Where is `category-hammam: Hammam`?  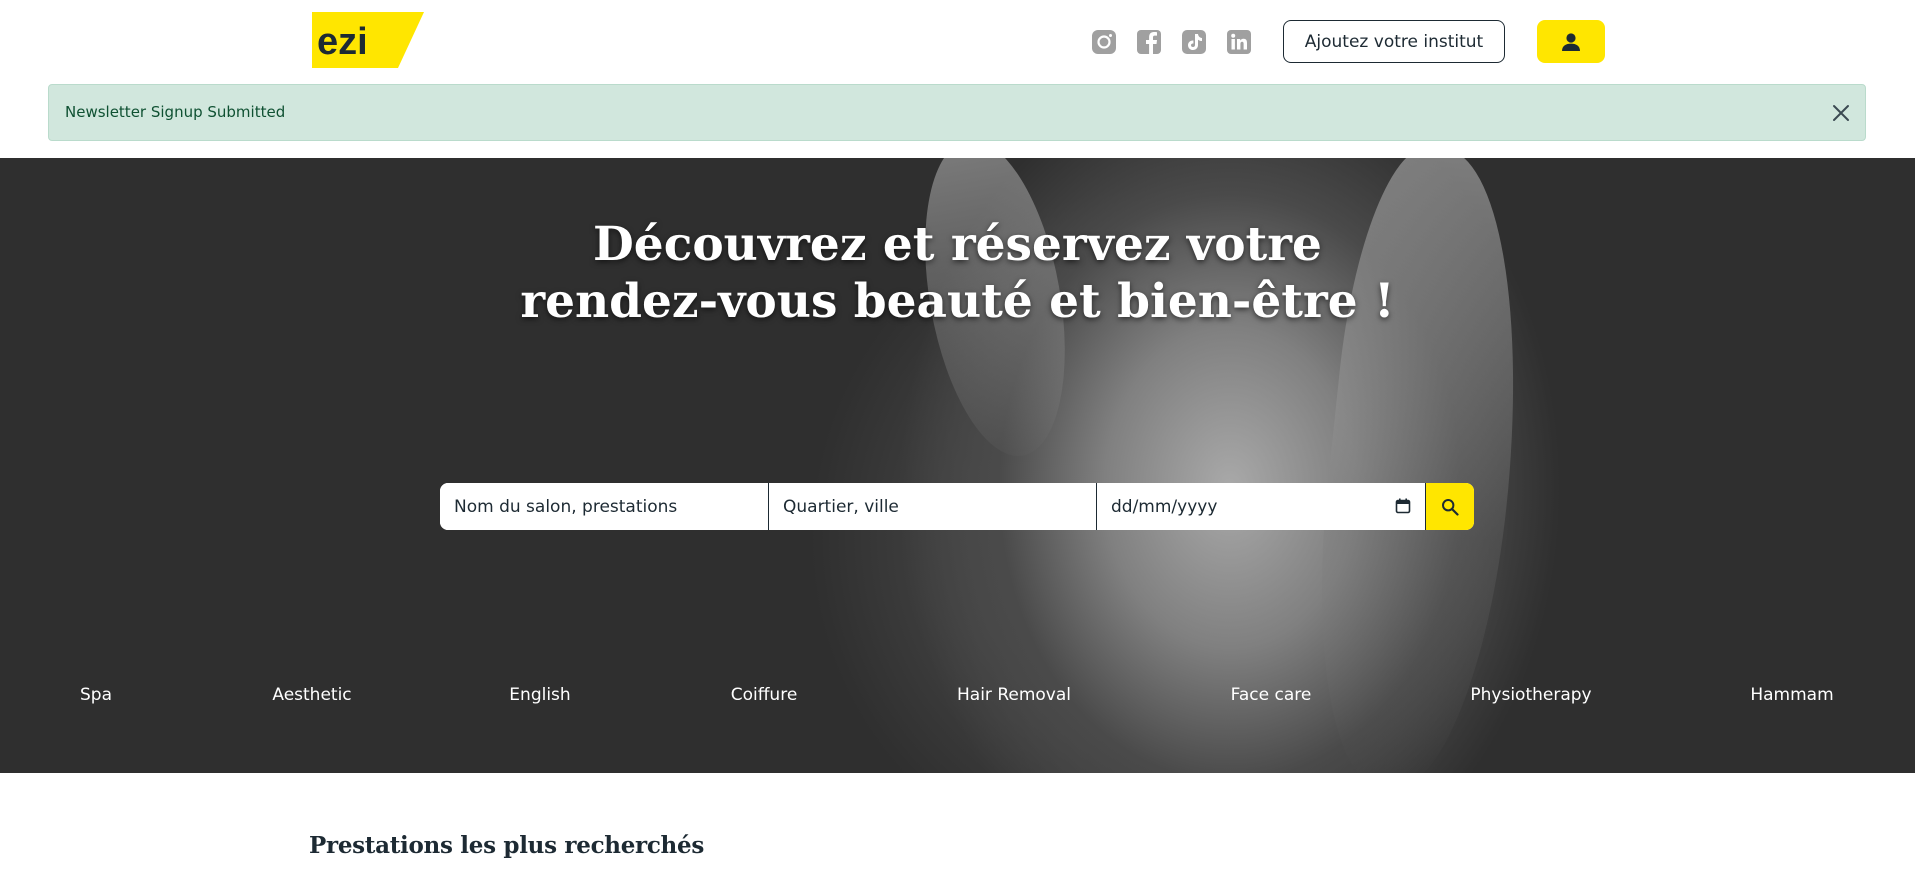 category-hammam: Hammam is located at coordinates (1791, 695).